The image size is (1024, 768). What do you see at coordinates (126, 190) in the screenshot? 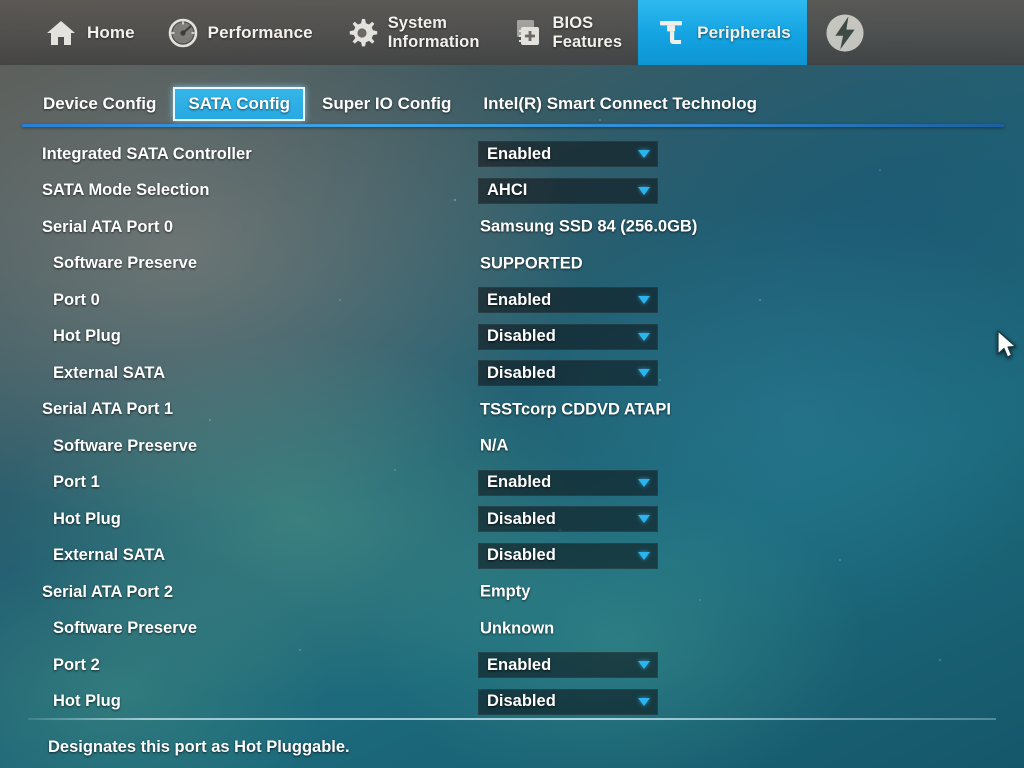
I see `setting-label: SATA Mode Selection` at bounding box center [126, 190].